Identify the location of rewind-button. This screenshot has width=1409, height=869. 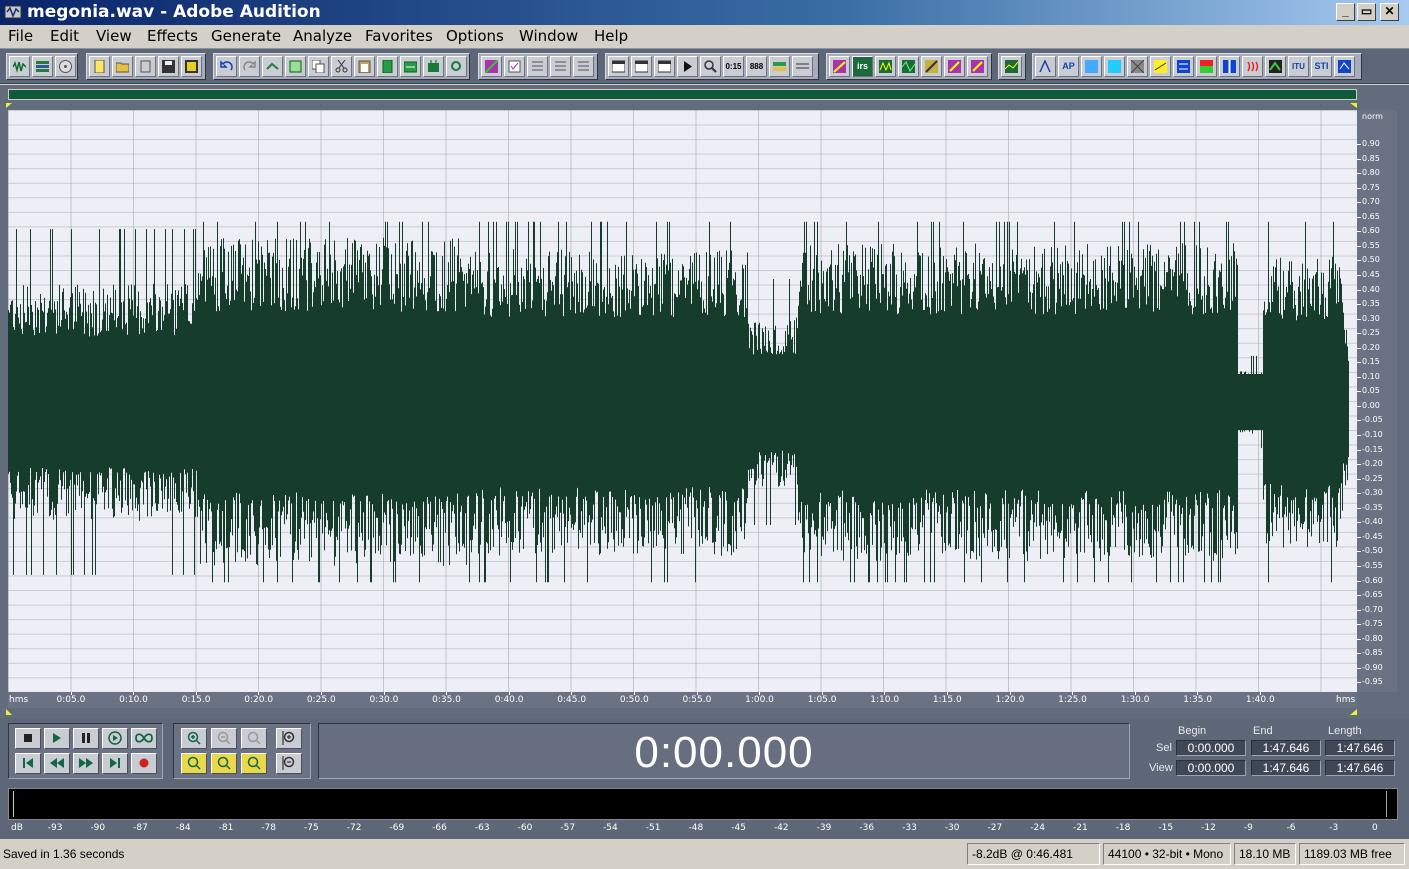
(57, 763).